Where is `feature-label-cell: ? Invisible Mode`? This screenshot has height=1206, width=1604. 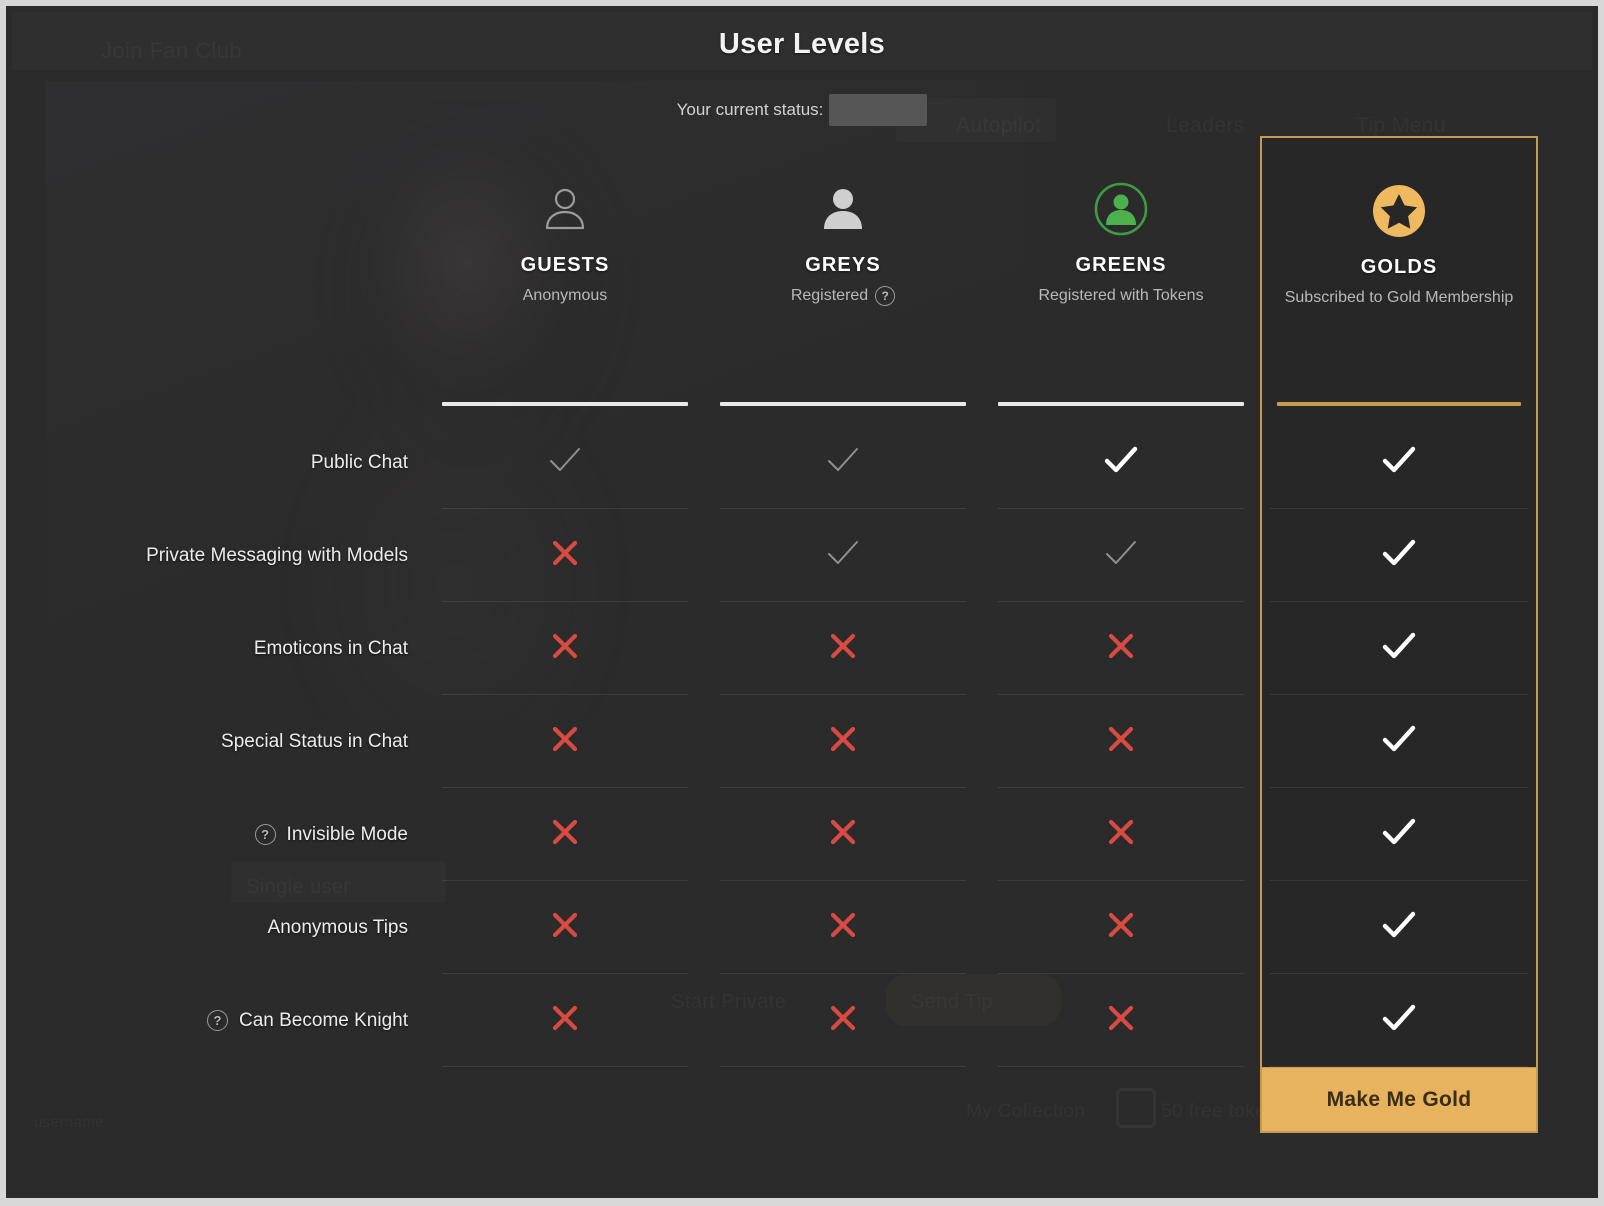
feature-label-cell: ? Invisible Mode is located at coordinates (216, 834).